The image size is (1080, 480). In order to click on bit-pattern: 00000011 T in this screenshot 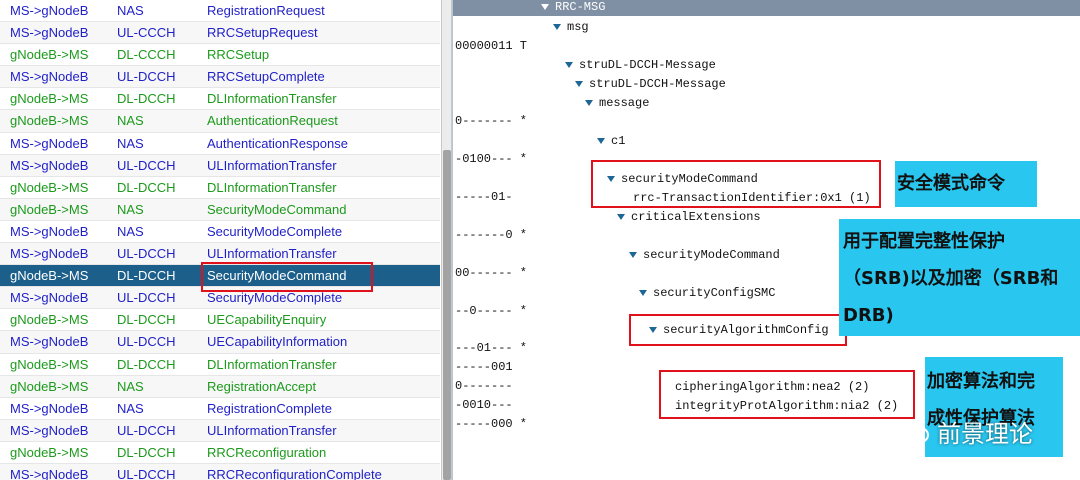, I will do `click(491, 46)`.